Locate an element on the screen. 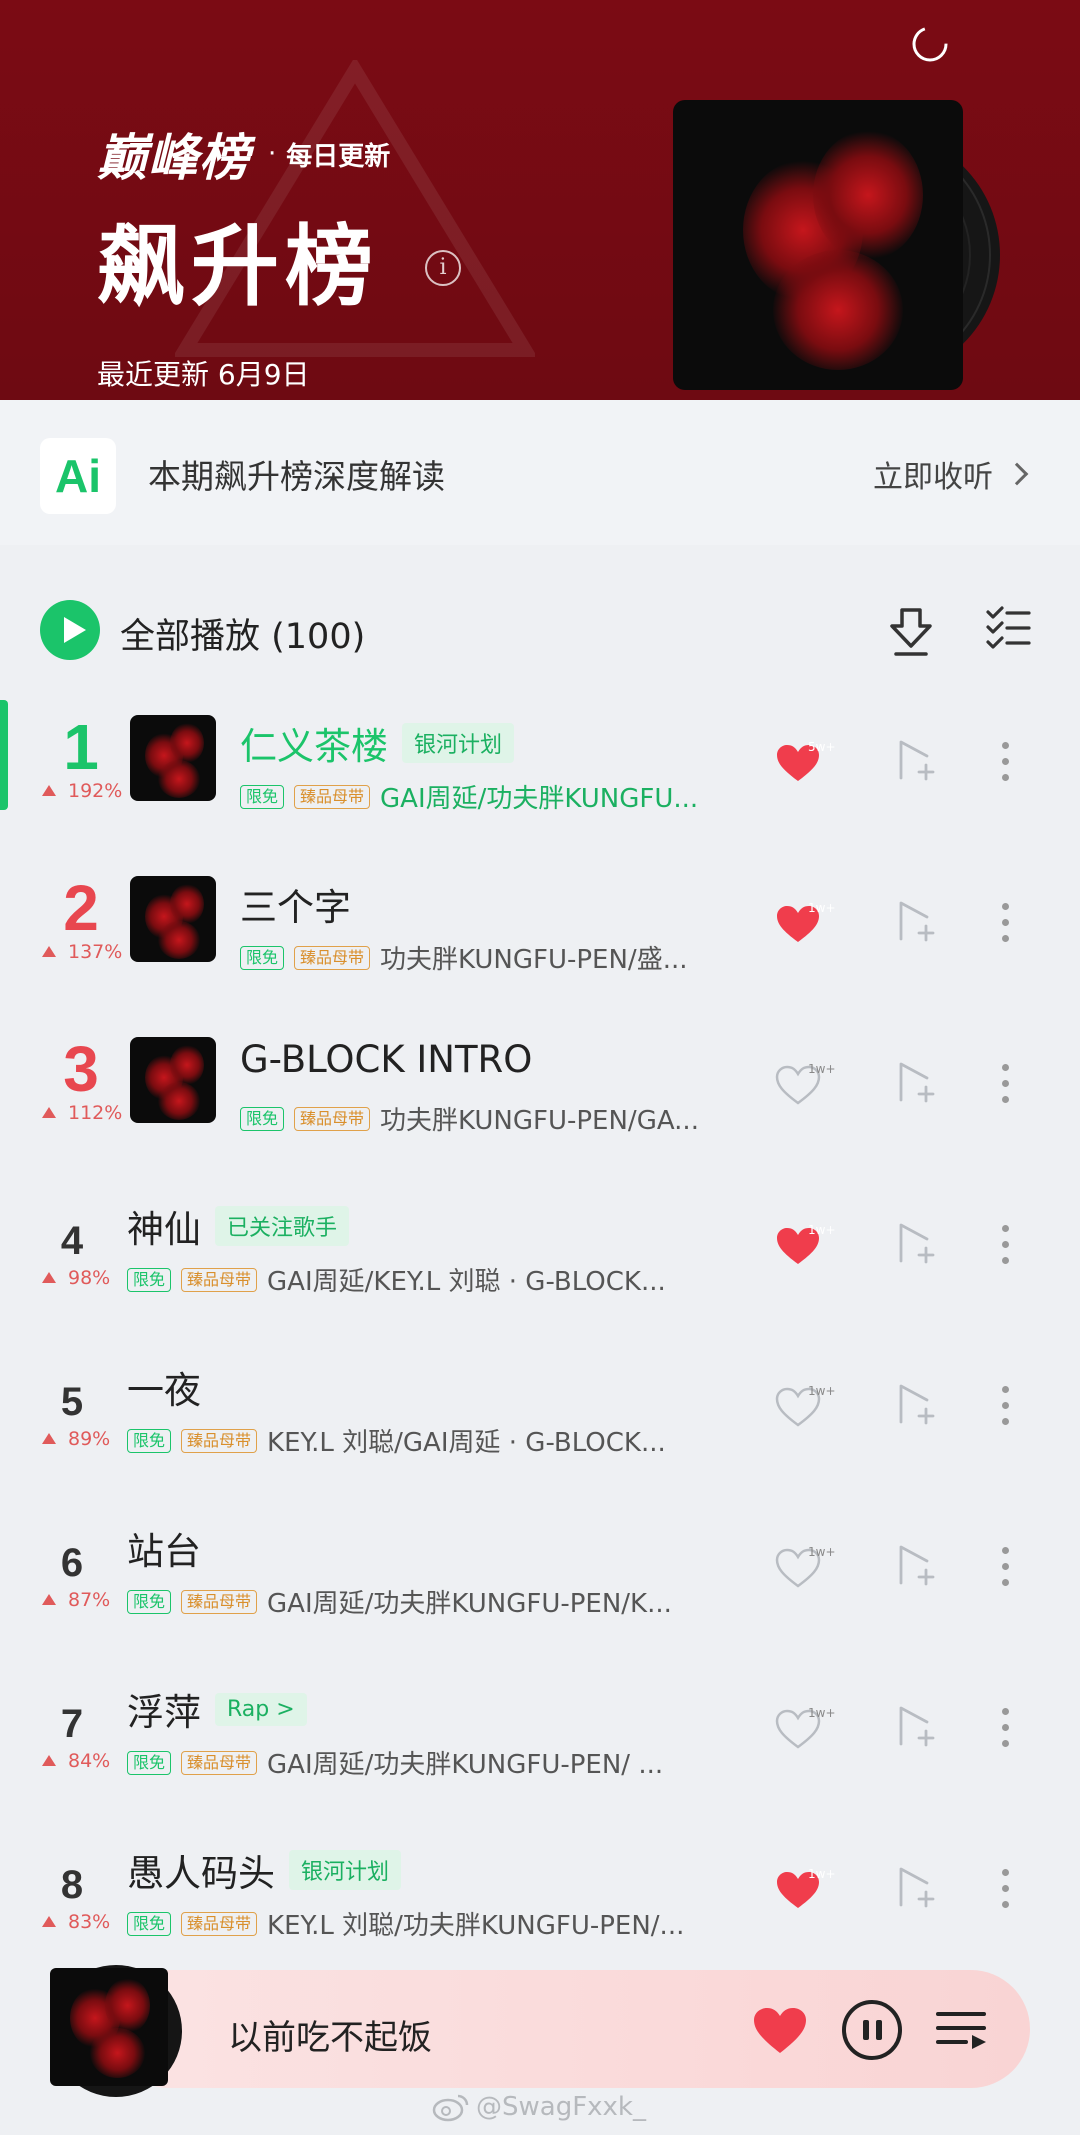 This screenshot has height=2135, width=1080. ai-interpretation-bar: Ai 本期飙升榜深度解读 立即收听 is located at coordinates (540, 472).